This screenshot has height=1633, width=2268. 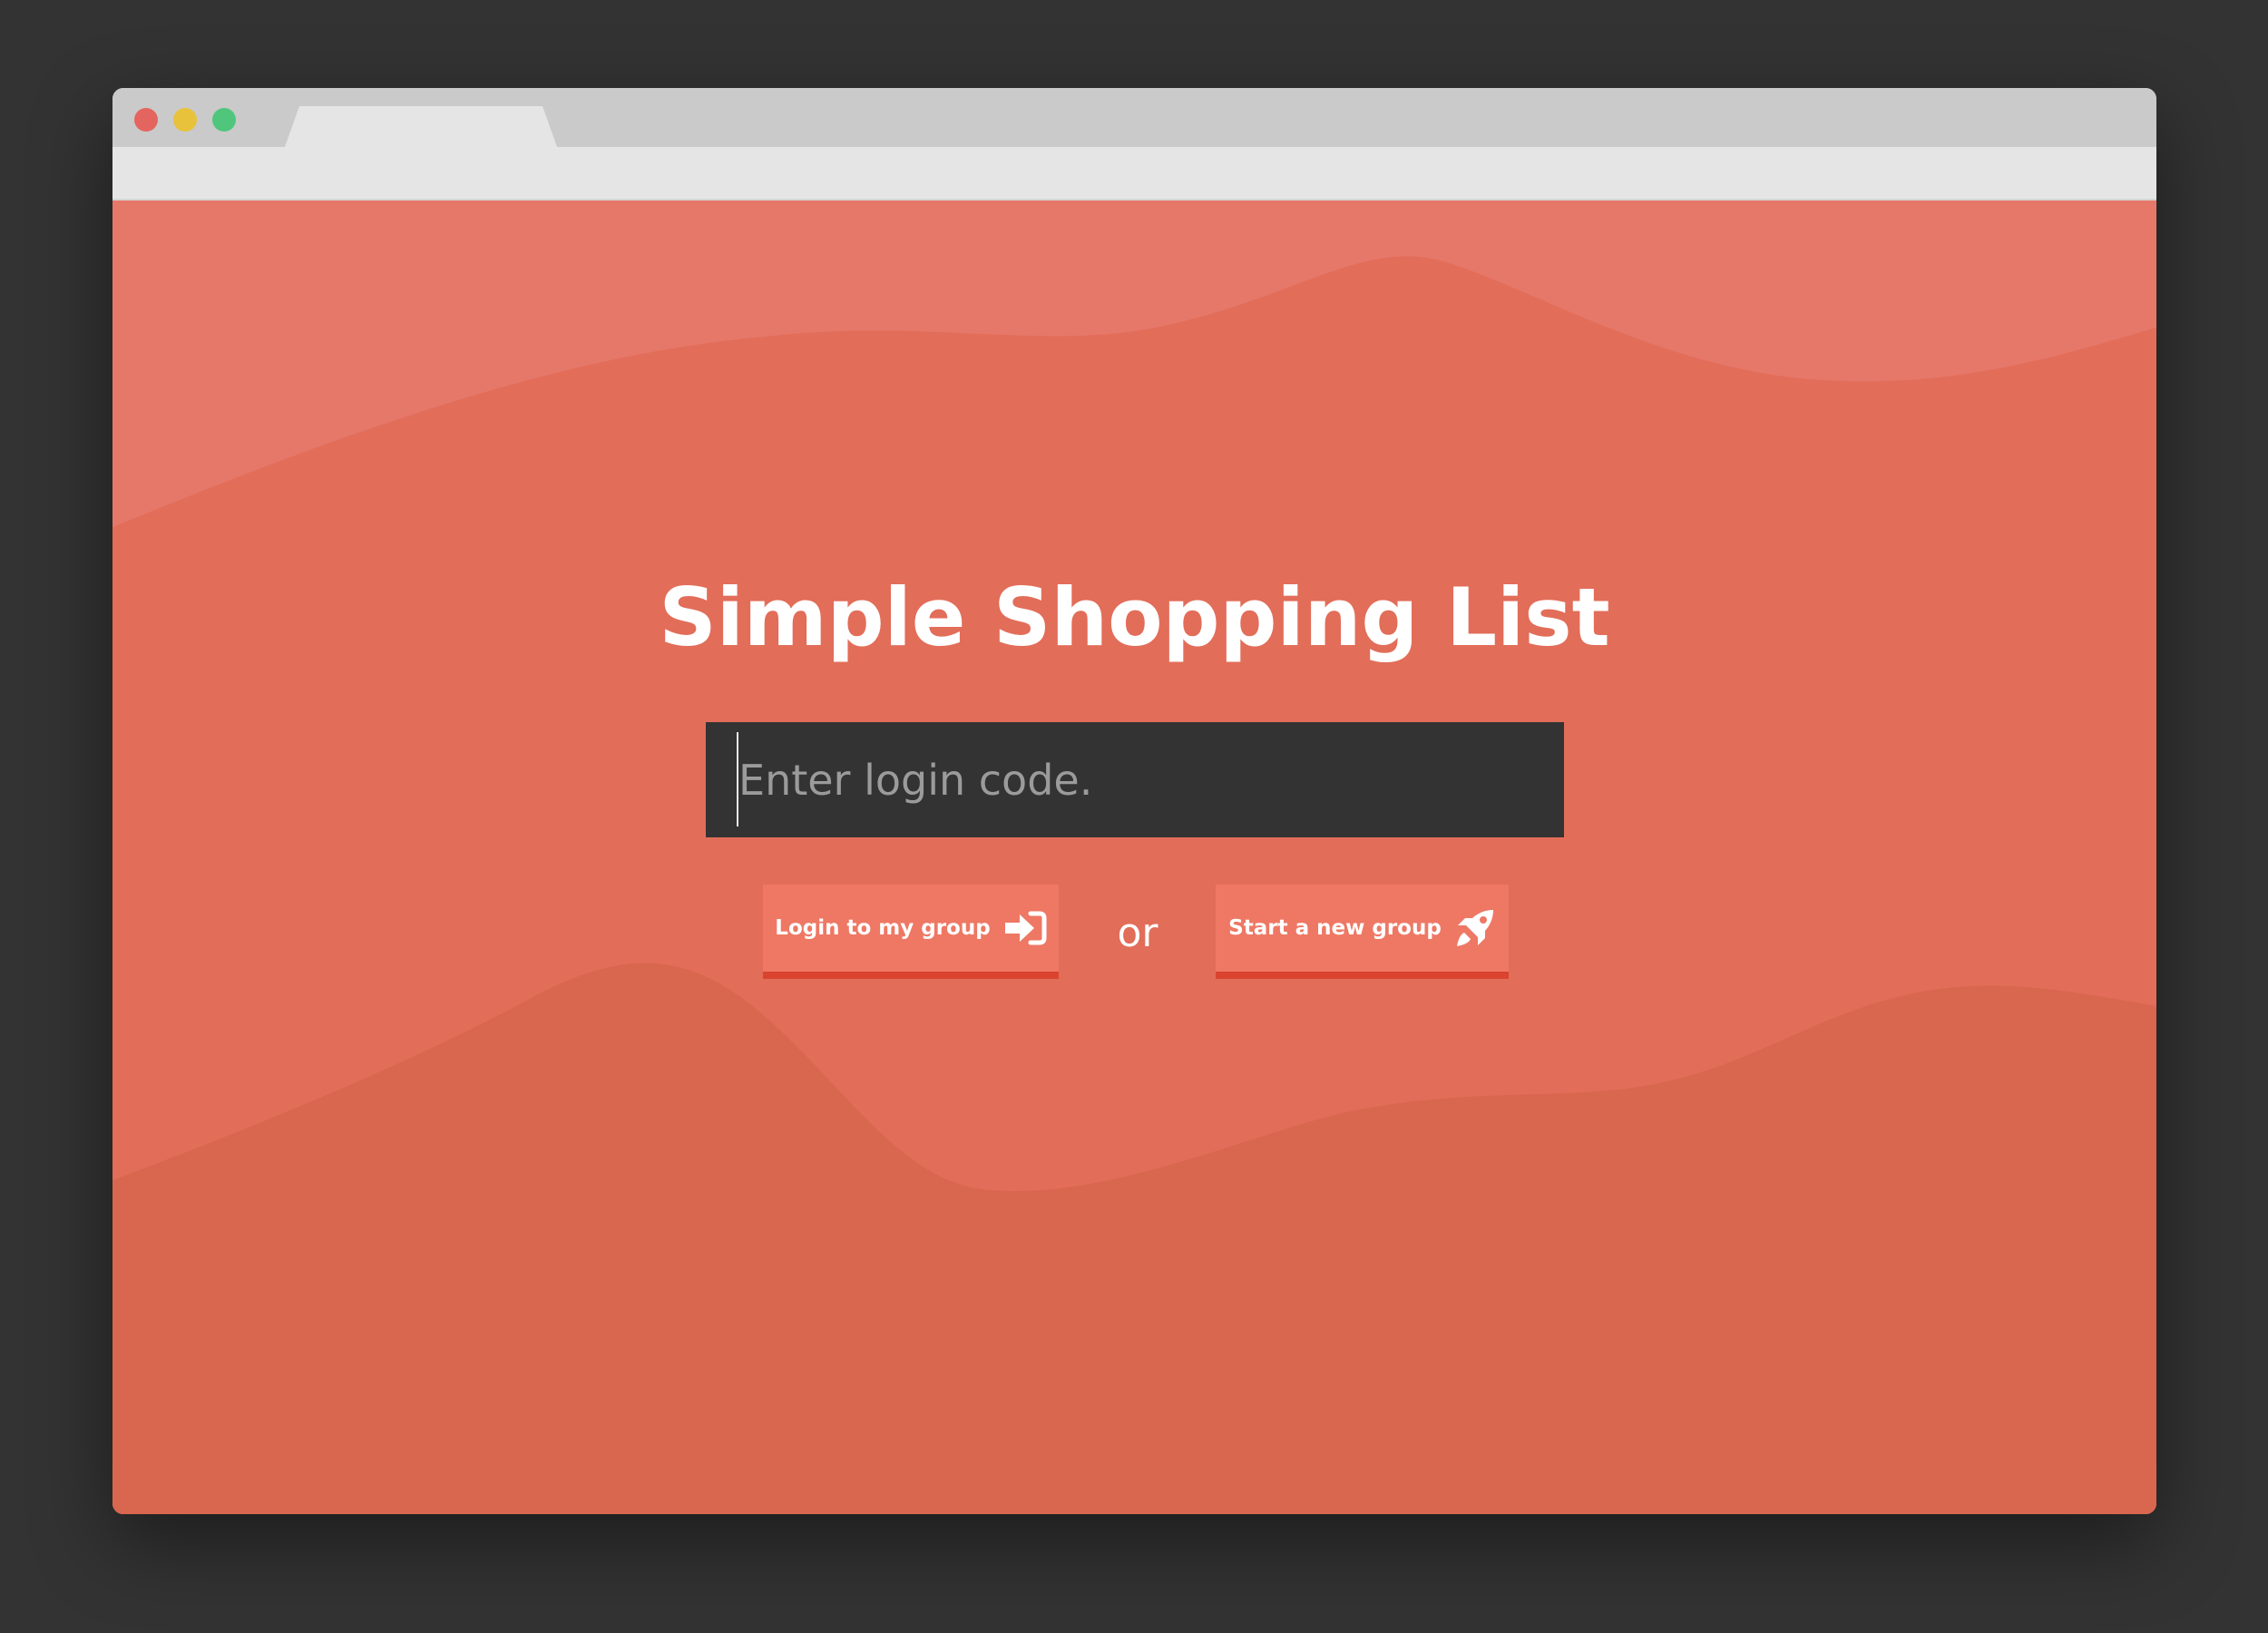 What do you see at coordinates (185, 120) in the screenshot?
I see `minimize-window-button` at bounding box center [185, 120].